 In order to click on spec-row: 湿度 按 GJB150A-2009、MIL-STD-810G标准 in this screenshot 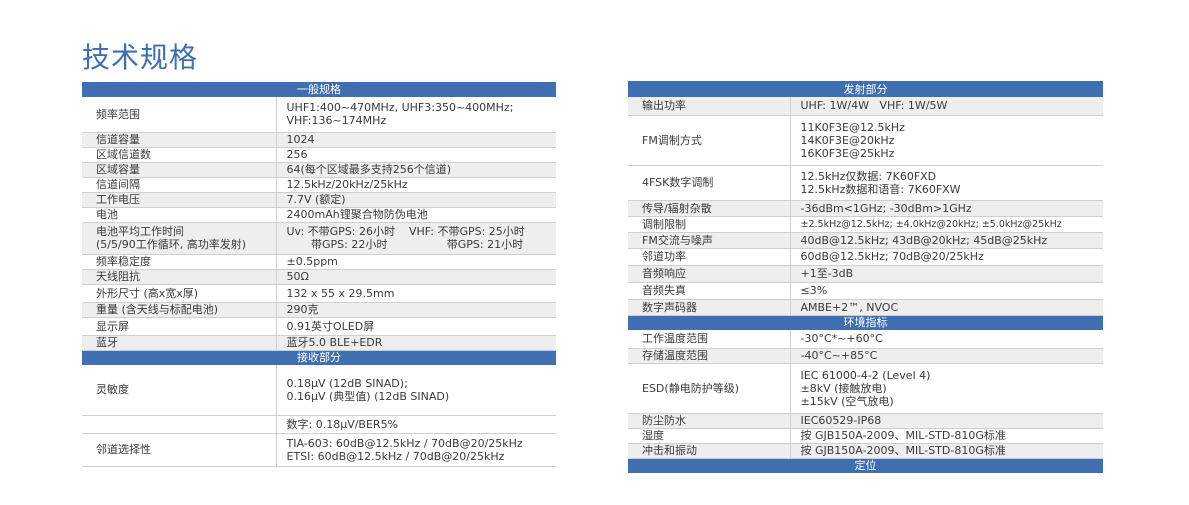, I will do `click(865, 436)`.